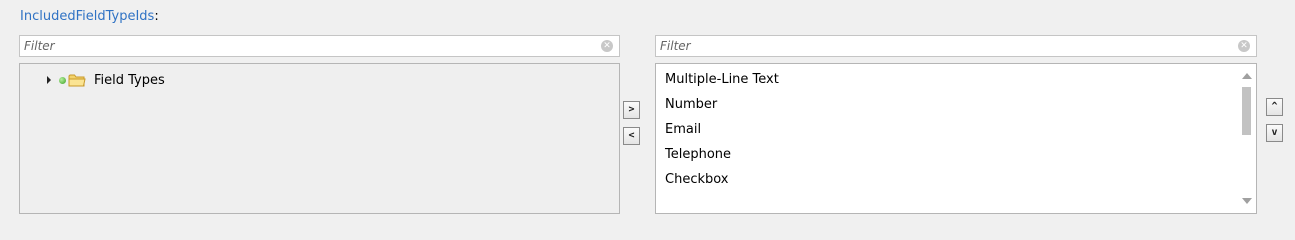  What do you see at coordinates (1246, 138) in the screenshot?
I see `list-scrollbar` at bounding box center [1246, 138].